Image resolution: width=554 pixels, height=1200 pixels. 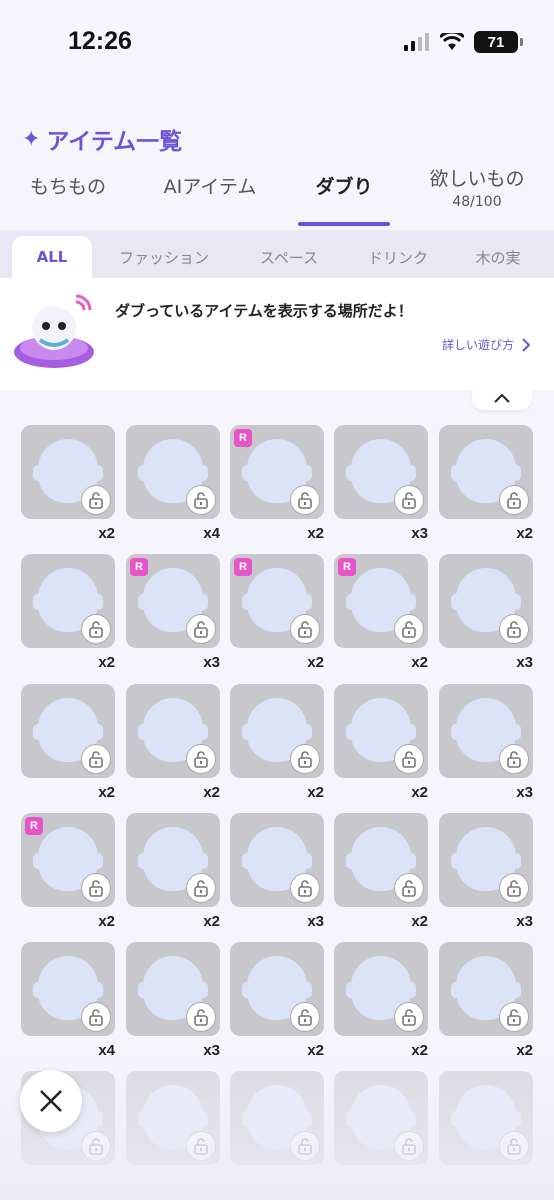 What do you see at coordinates (289, 257) in the screenshot?
I see `category-space: スペース` at bounding box center [289, 257].